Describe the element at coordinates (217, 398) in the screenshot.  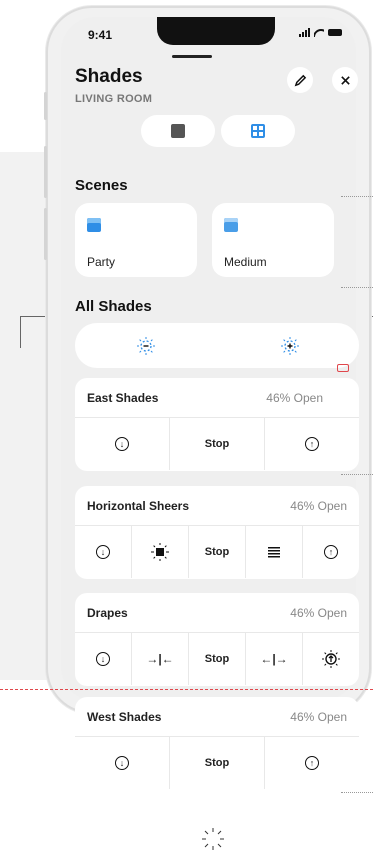
I see `shade-header: East Shades 46% Open` at that location.